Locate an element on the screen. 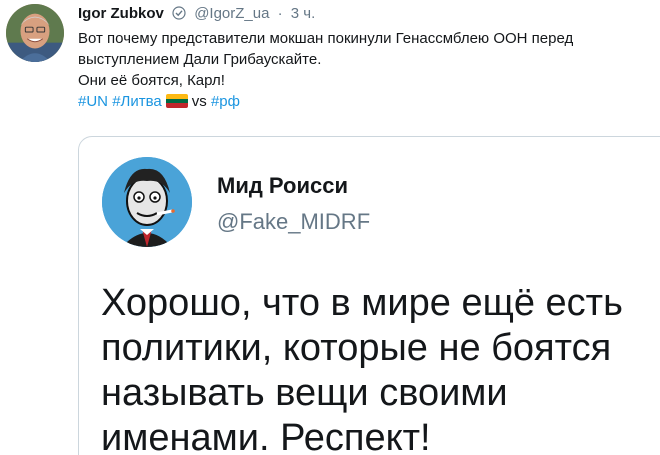 This screenshot has width=660, height=455. quoted-avatar is located at coordinates (147, 202).